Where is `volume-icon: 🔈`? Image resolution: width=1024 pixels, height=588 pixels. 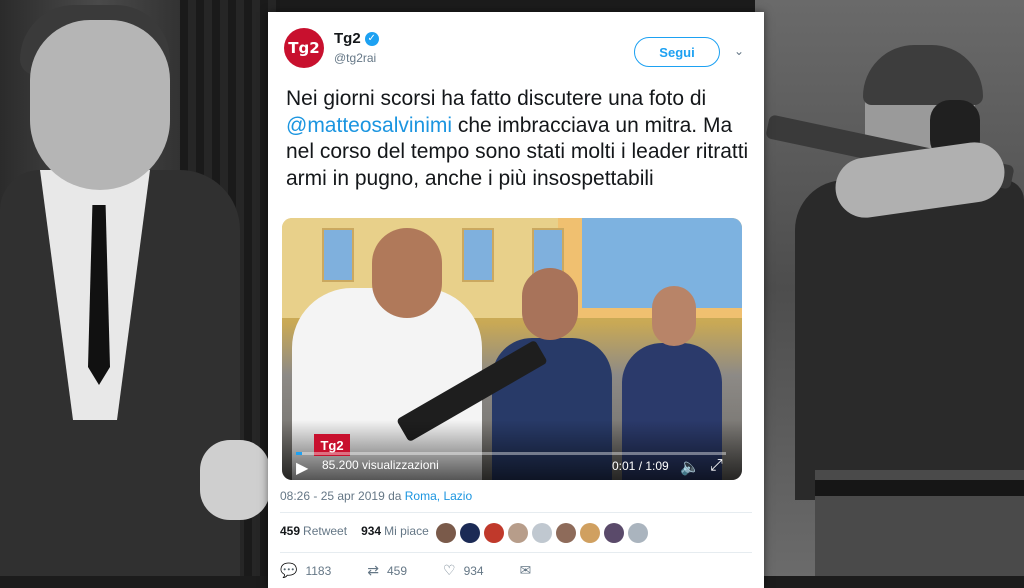 volume-icon: 🔈 is located at coordinates (690, 467).